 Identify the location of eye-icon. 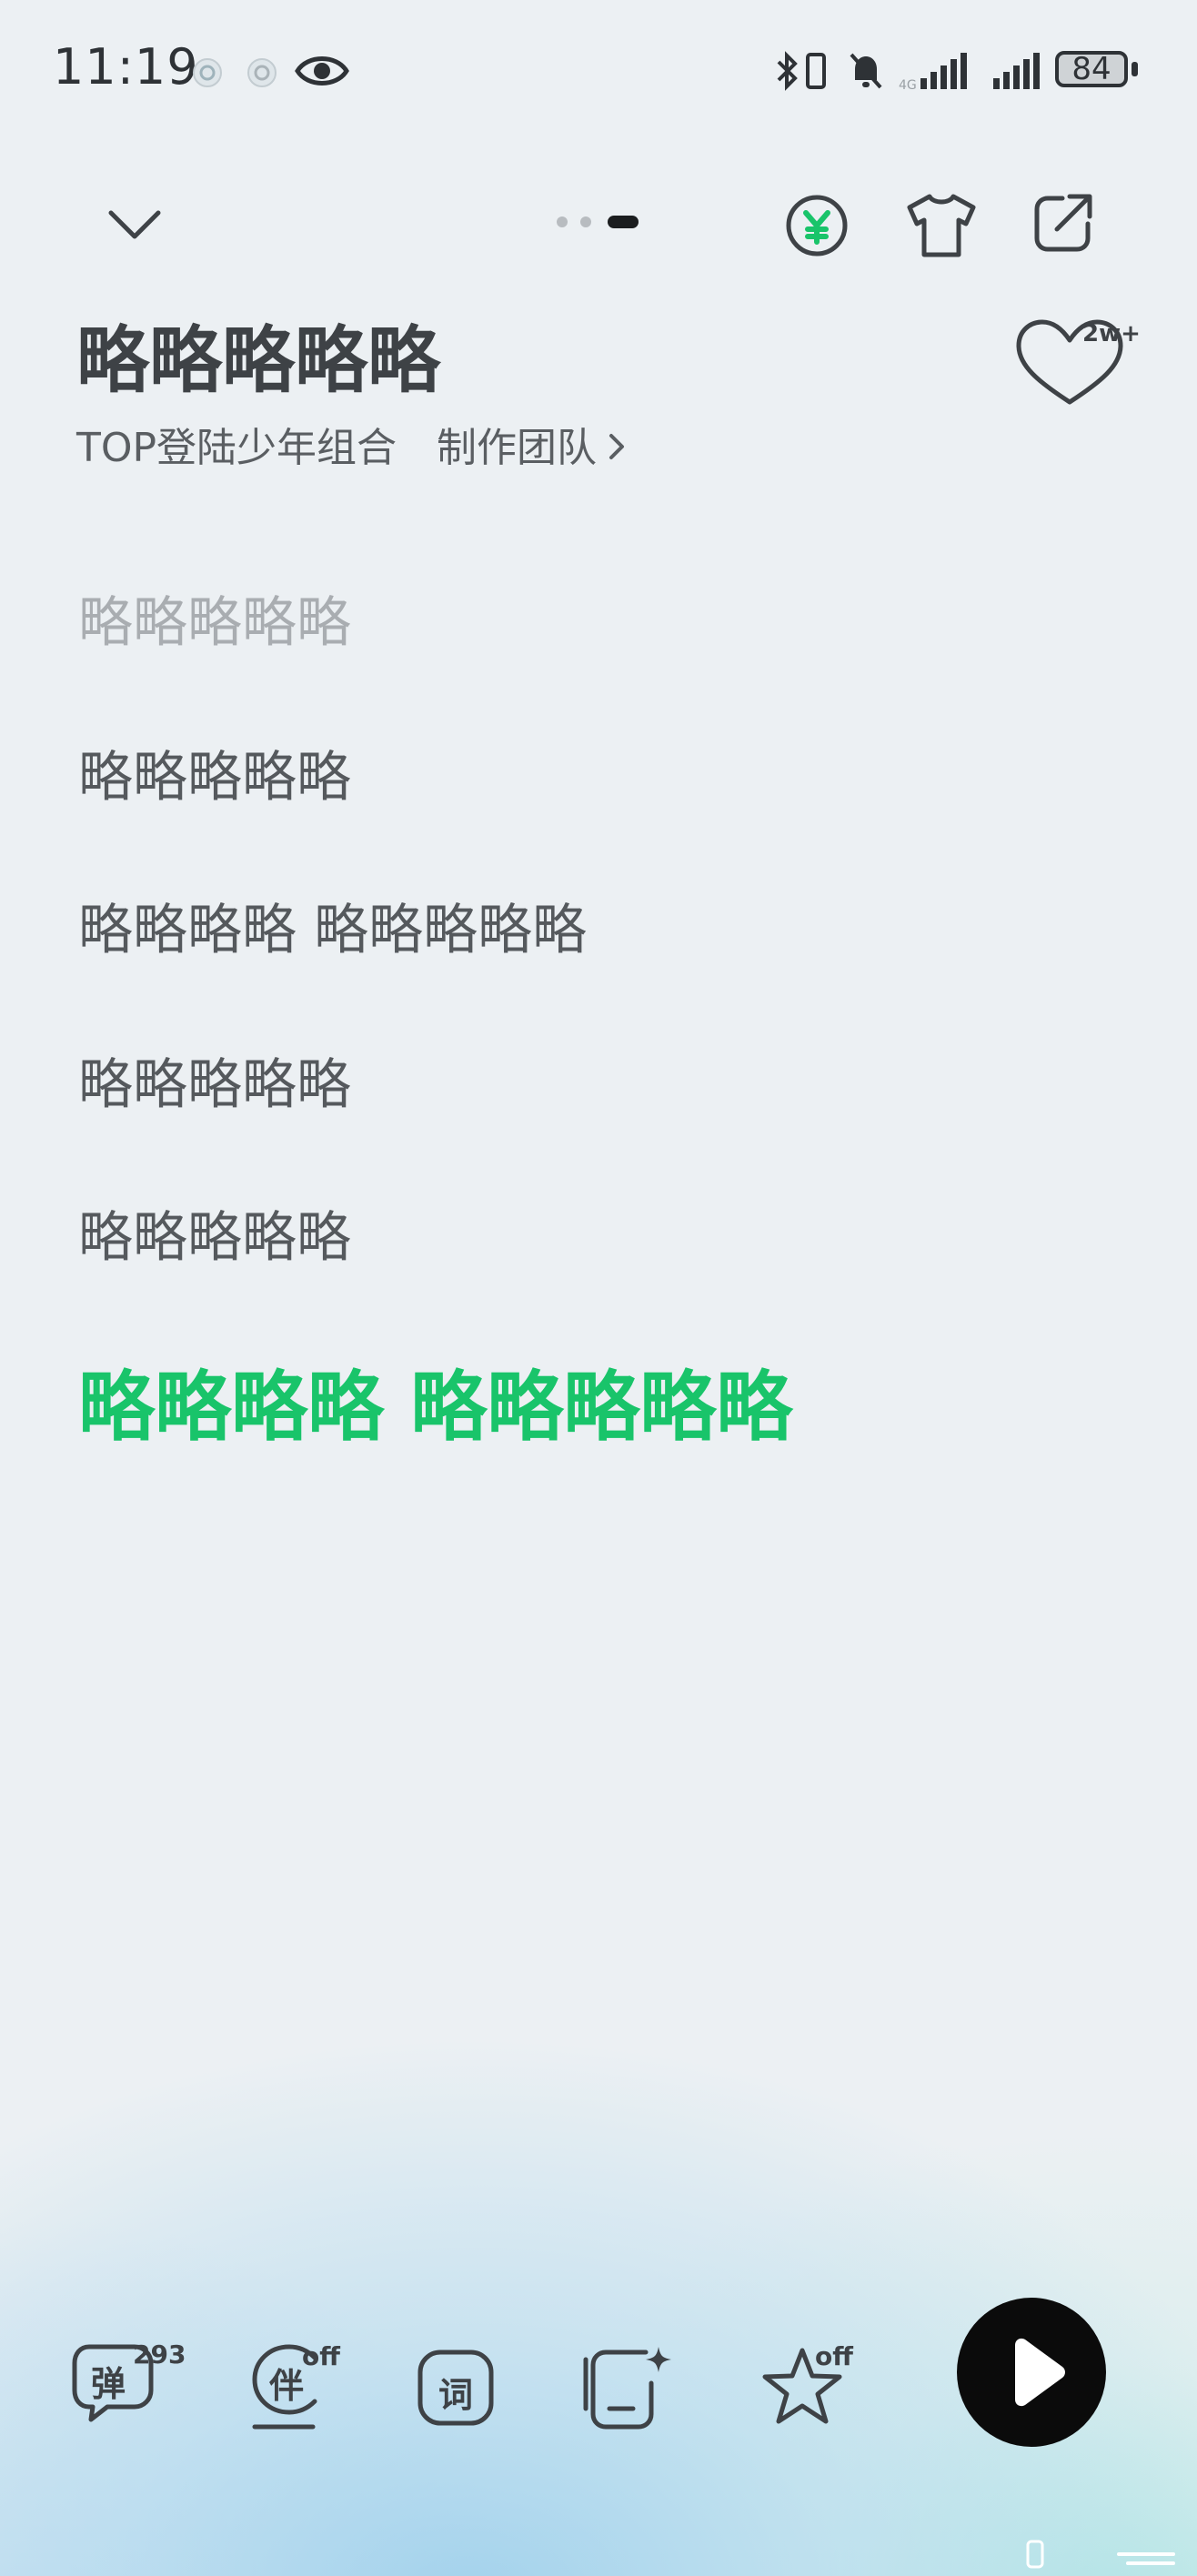
(322, 71).